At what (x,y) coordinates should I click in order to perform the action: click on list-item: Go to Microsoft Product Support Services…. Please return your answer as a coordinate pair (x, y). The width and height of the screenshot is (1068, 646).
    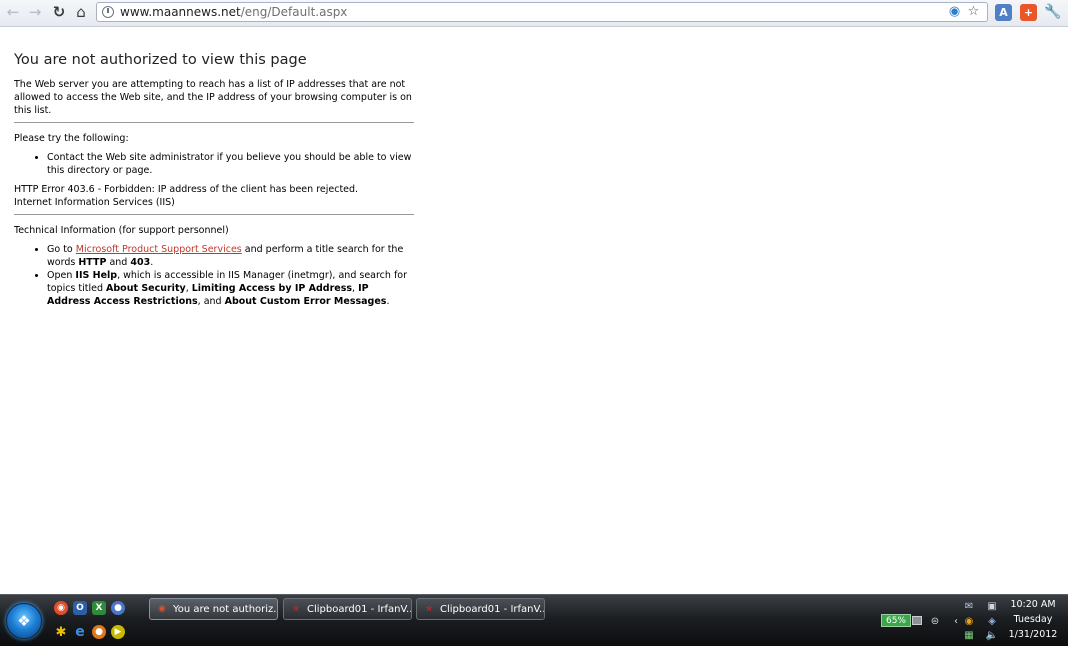
    Looking at the image, I should click on (230, 256).